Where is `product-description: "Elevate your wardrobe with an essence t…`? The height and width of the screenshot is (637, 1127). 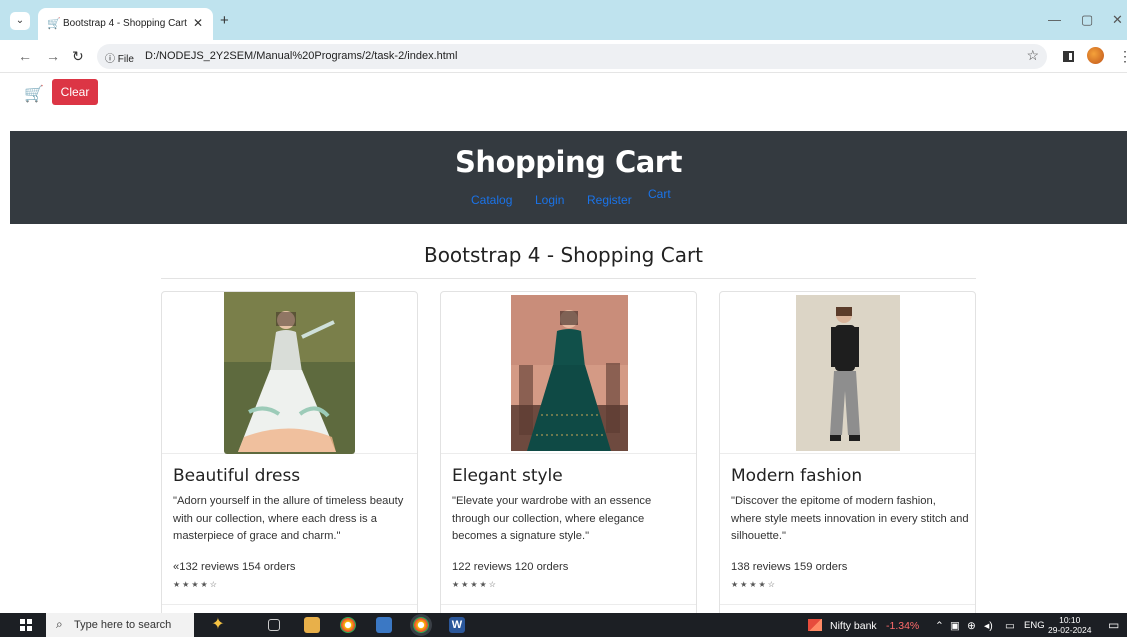
product-description: "Elevate your wardrobe with an essence t… is located at coordinates (552, 518).